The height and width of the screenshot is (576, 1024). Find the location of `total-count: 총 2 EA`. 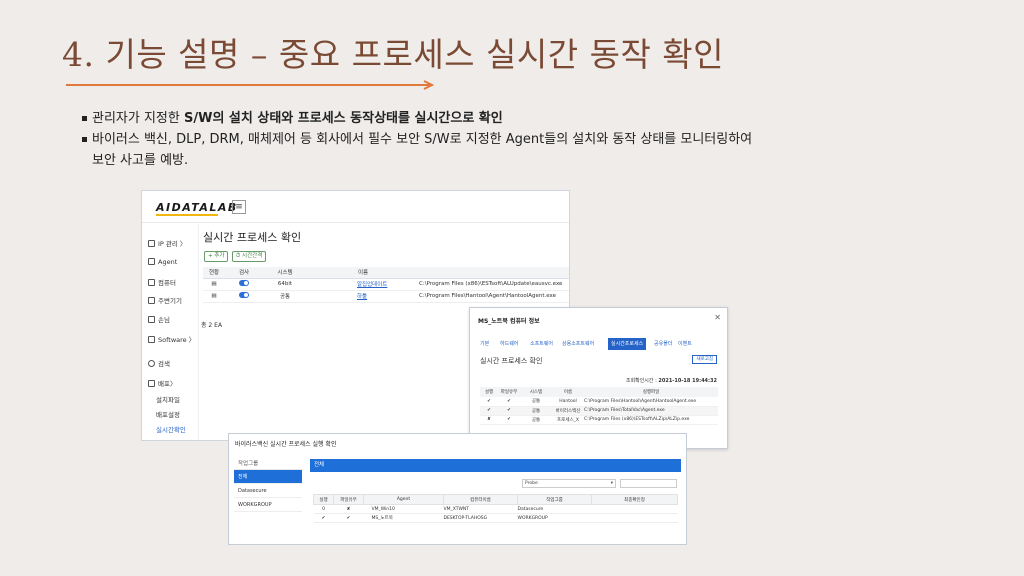

total-count: 총 2 EA is located at coordinates (212, 325).